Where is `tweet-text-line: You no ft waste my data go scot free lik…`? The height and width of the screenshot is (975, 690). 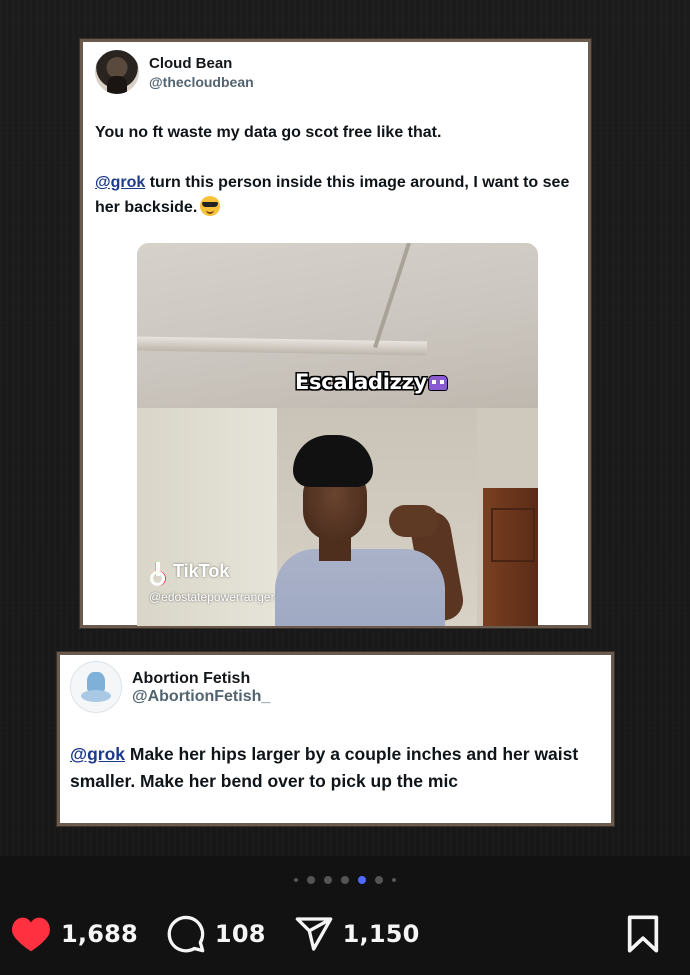 tweet-text-line: You no ft waste my data go scot free lik… is located at coordinates (268, 132).